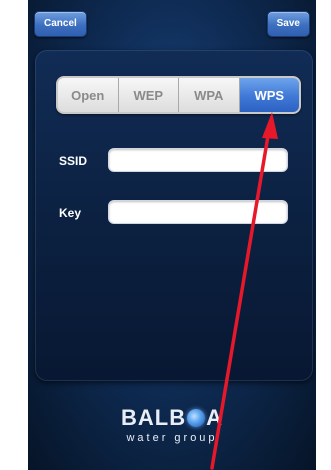 The width and height of the screenshot is (331, 470). Describe the element at coordinates (148, 95) in the screenshot. I see `segment-wep: WEP` at that location.